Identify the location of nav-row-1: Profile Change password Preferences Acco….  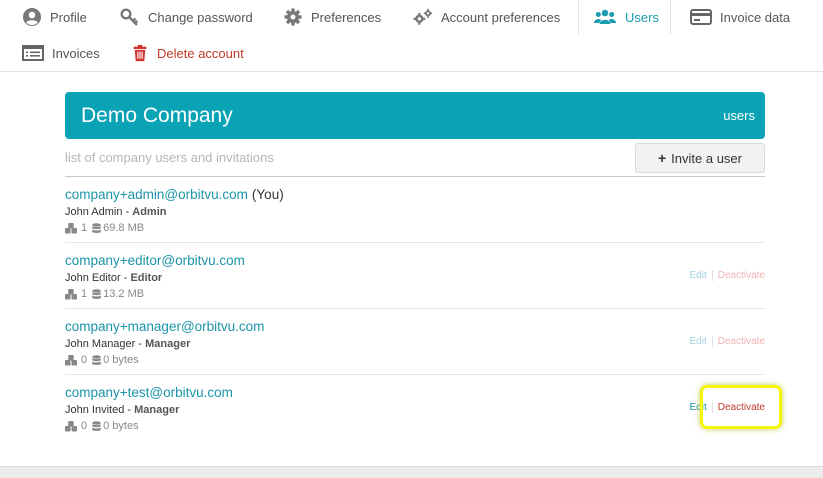
(411, 17).